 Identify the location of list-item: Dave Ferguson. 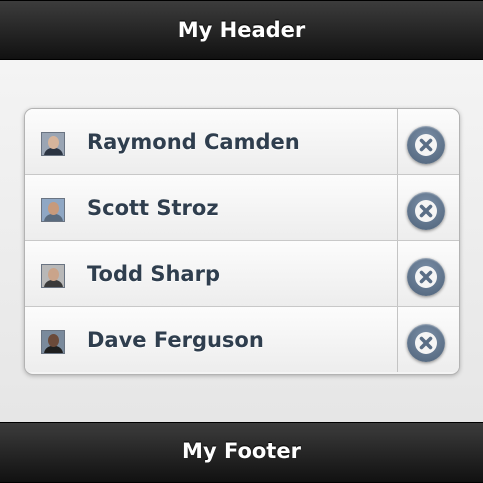
(242, 339).